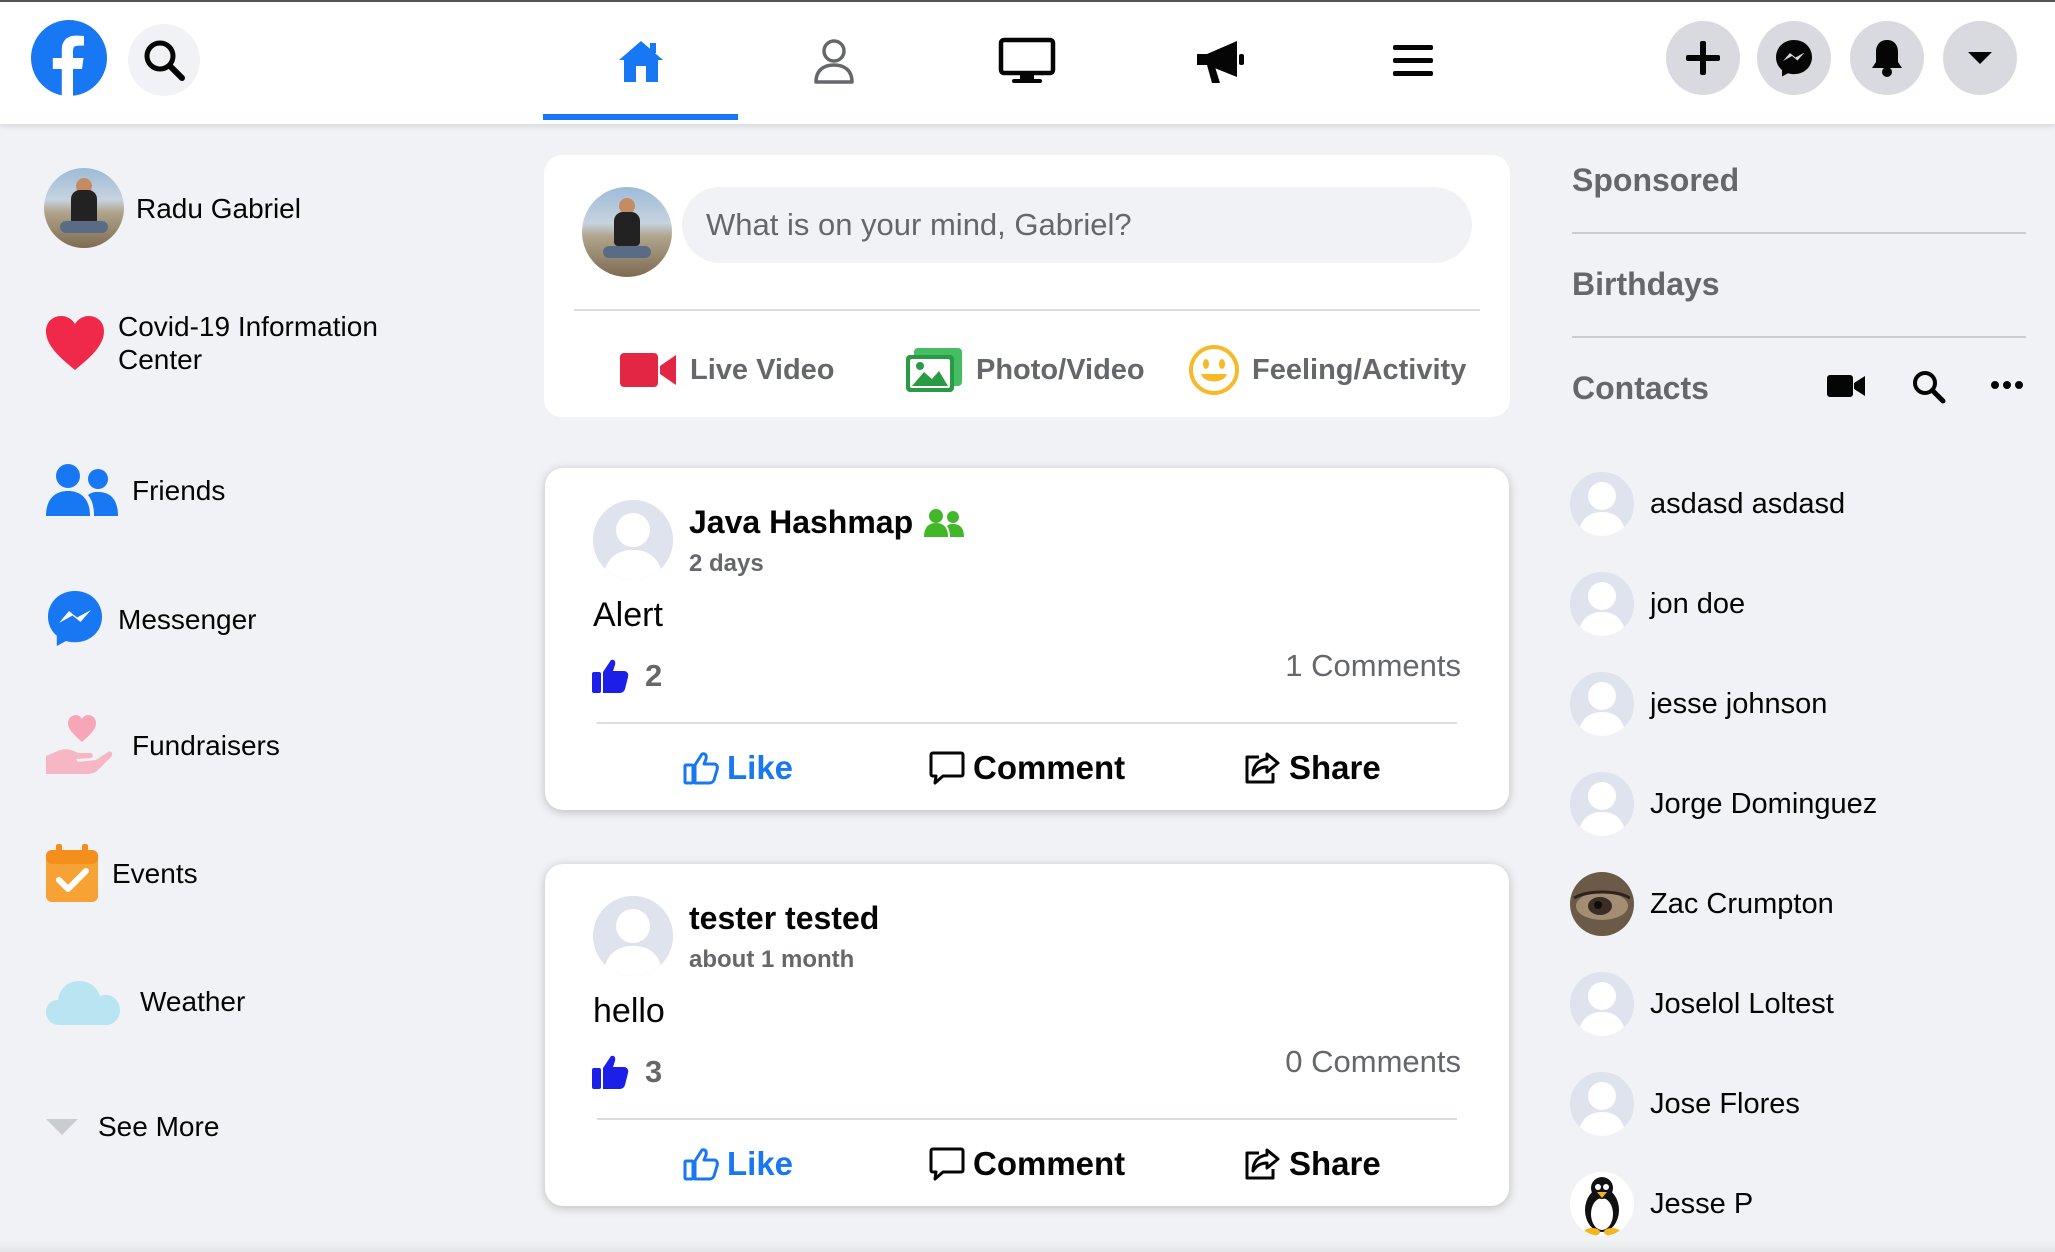  I want to click on heart-icon, so click(75, 343).